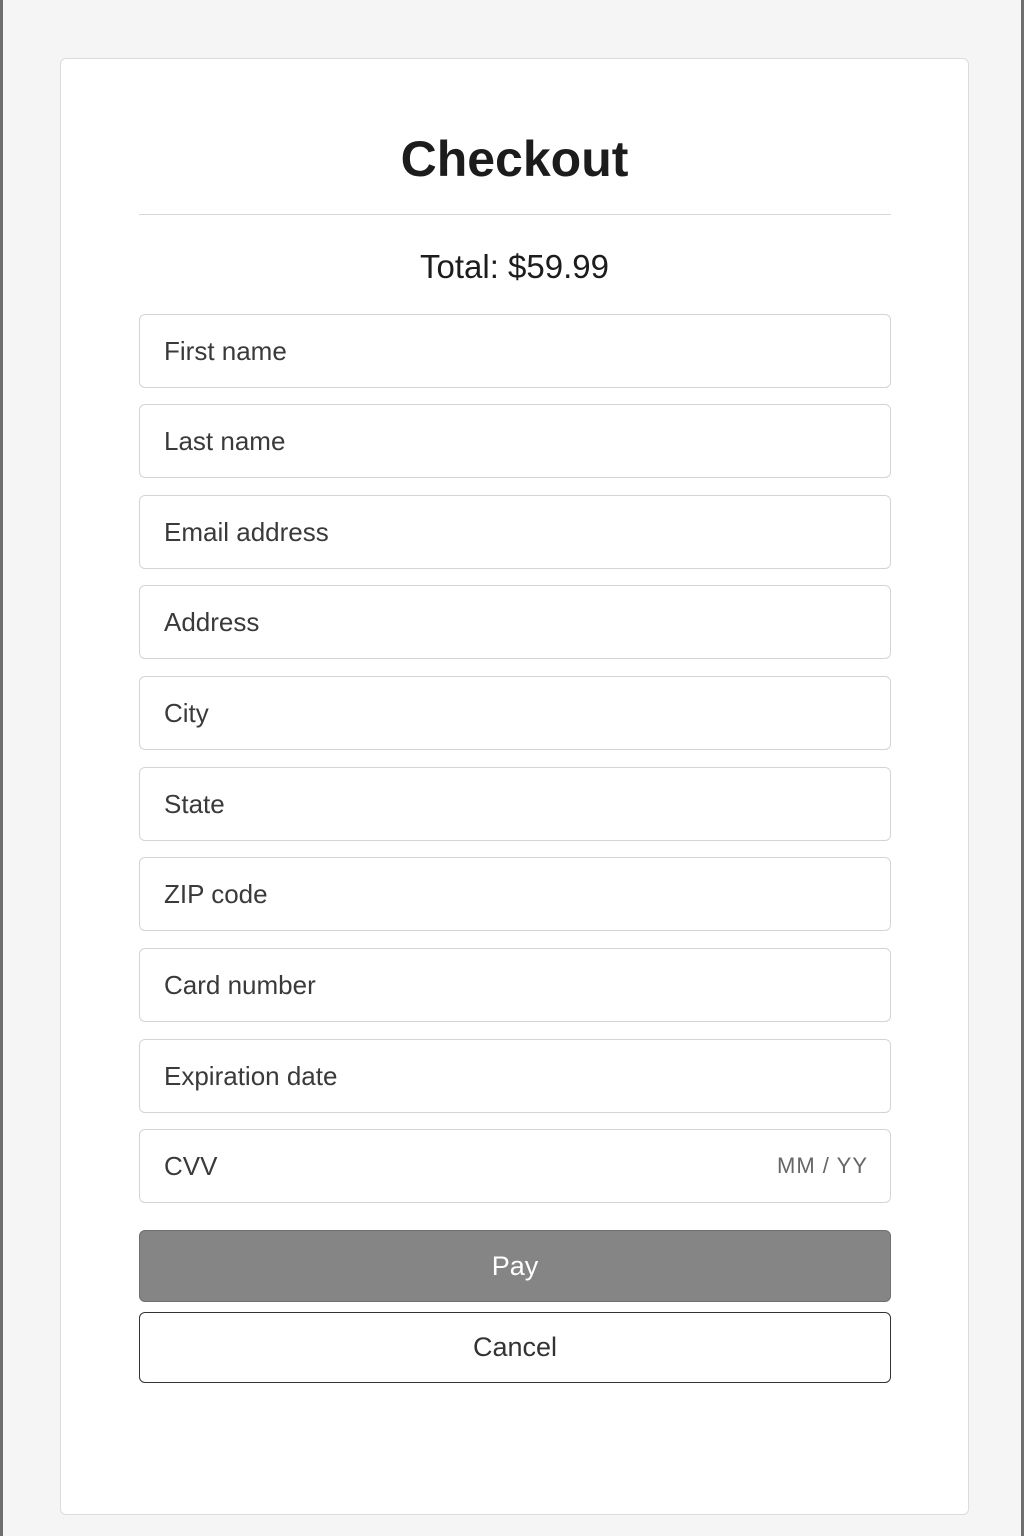 Image resolution: width=1024 pixels, height=1536 pixels. Describe the element at coordinates (822, 1165) in the screenshot. I see `expiry-format-hint: MM / YY` at that location.